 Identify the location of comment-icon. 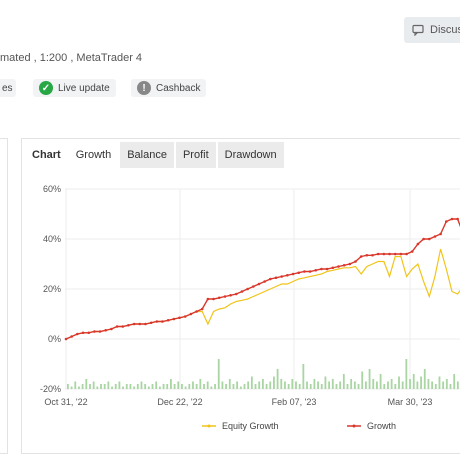
(418, 30).